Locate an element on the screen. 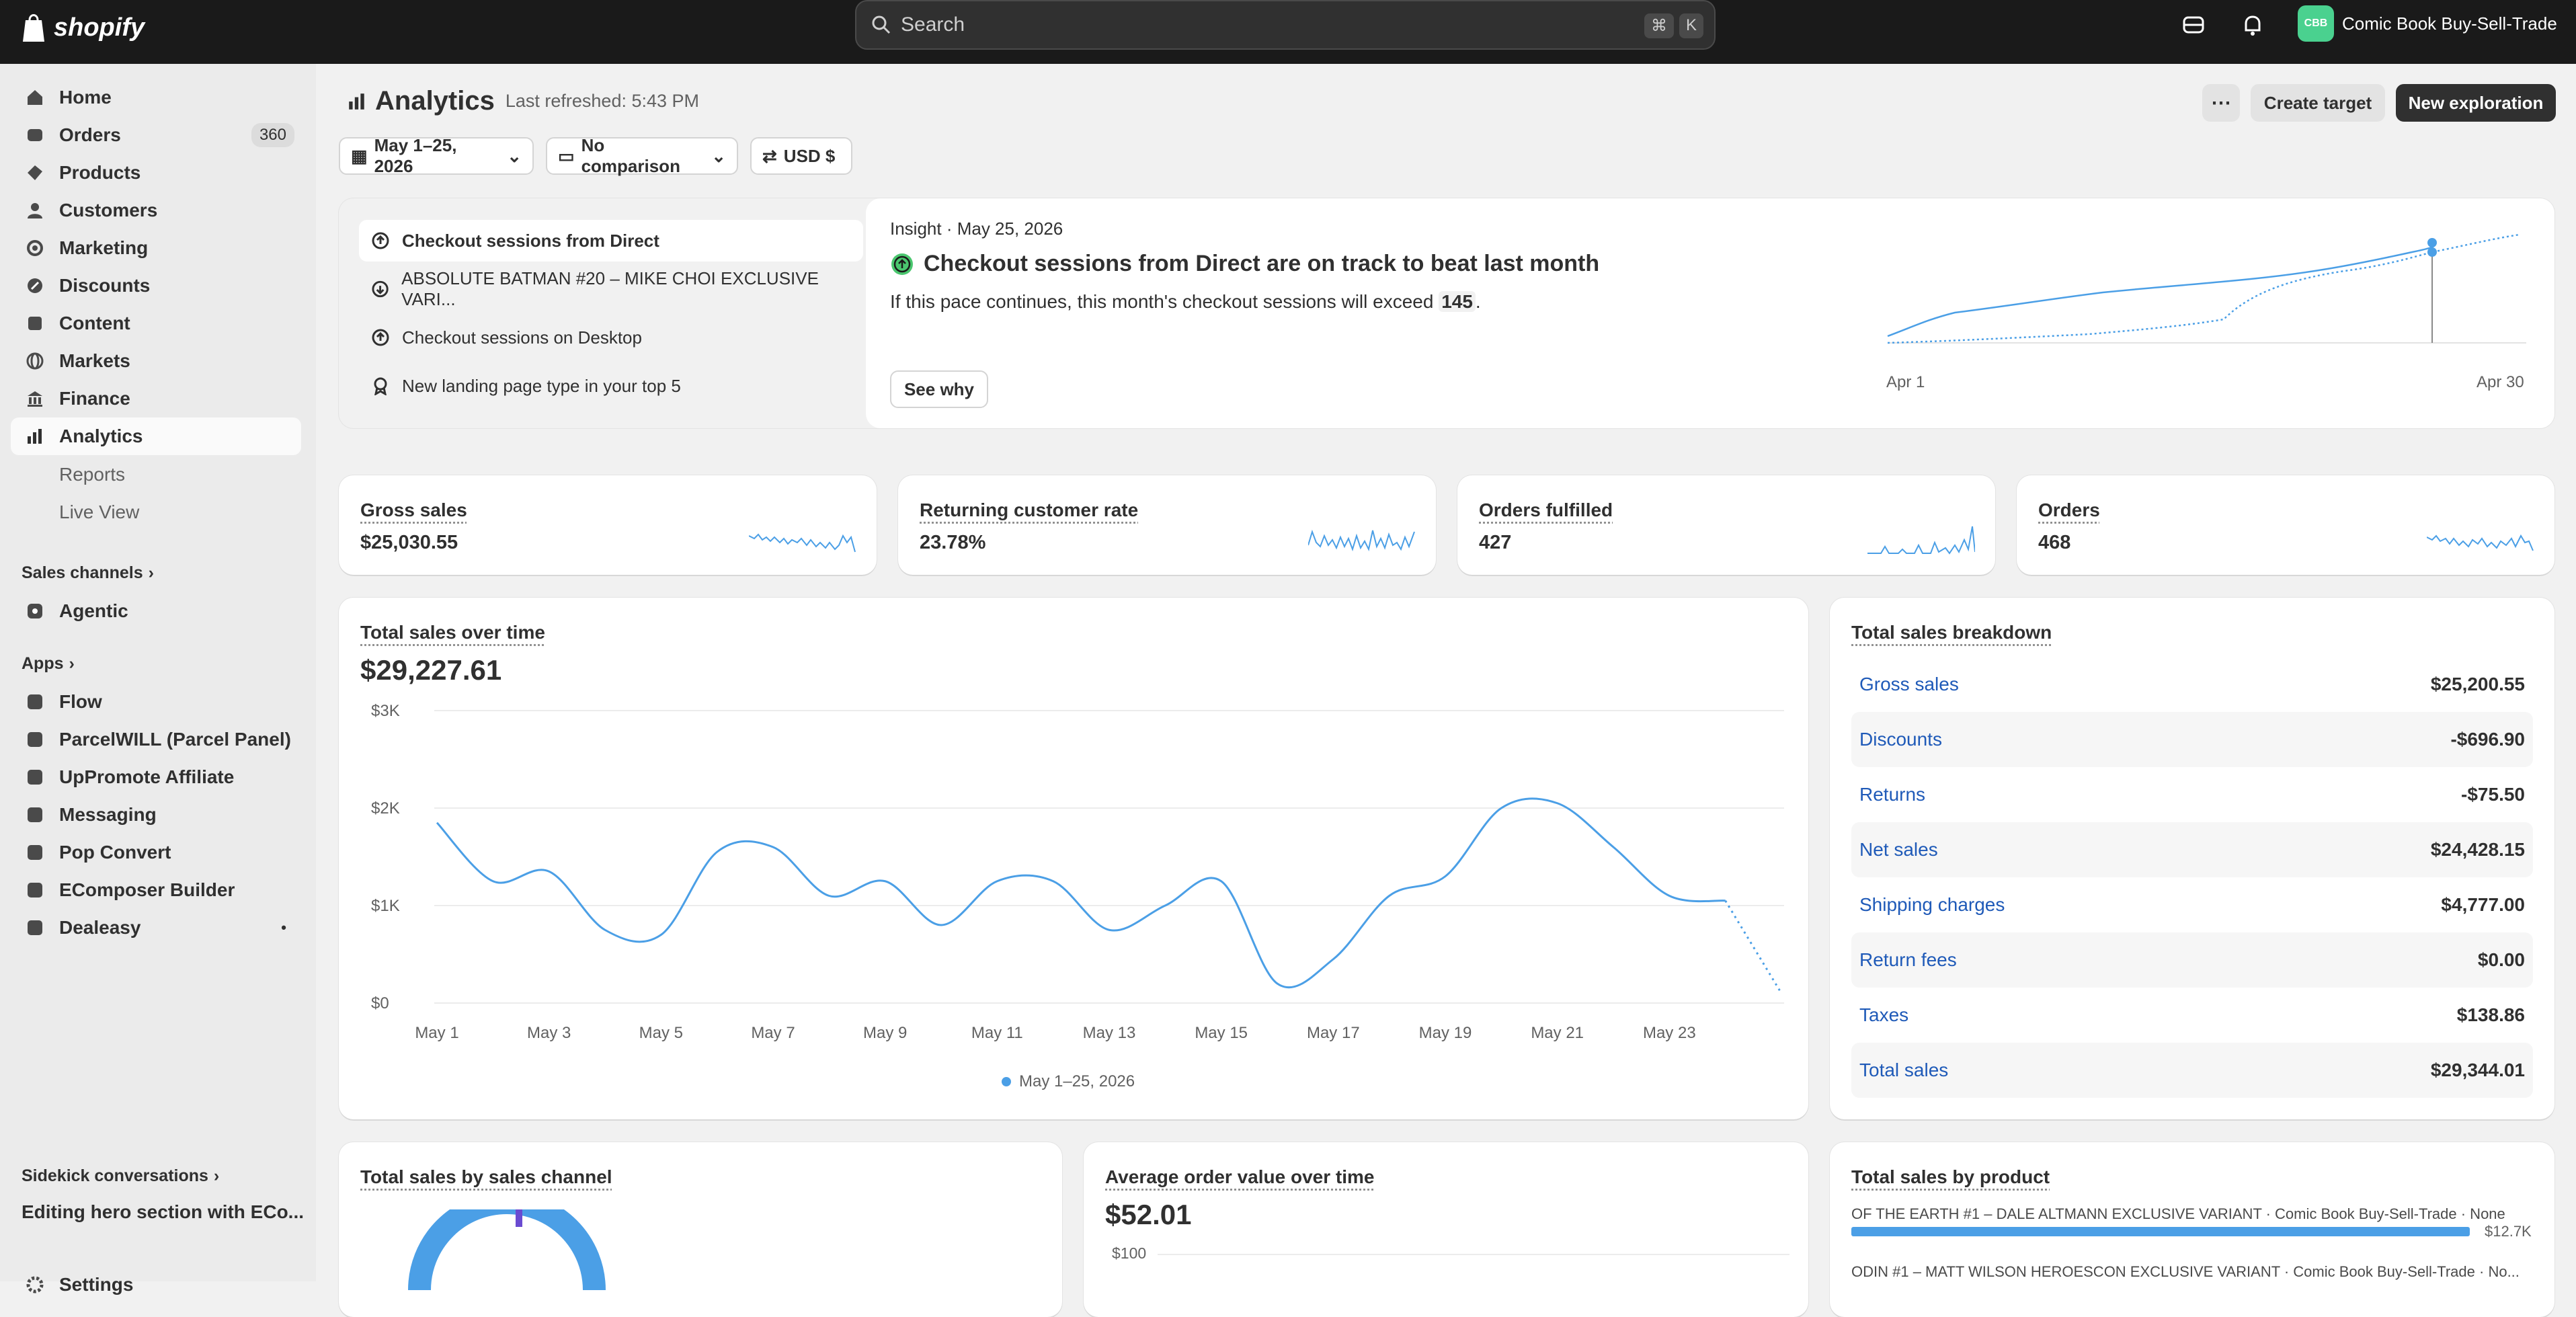  gear-icon is located at coordinates (35, 1284).